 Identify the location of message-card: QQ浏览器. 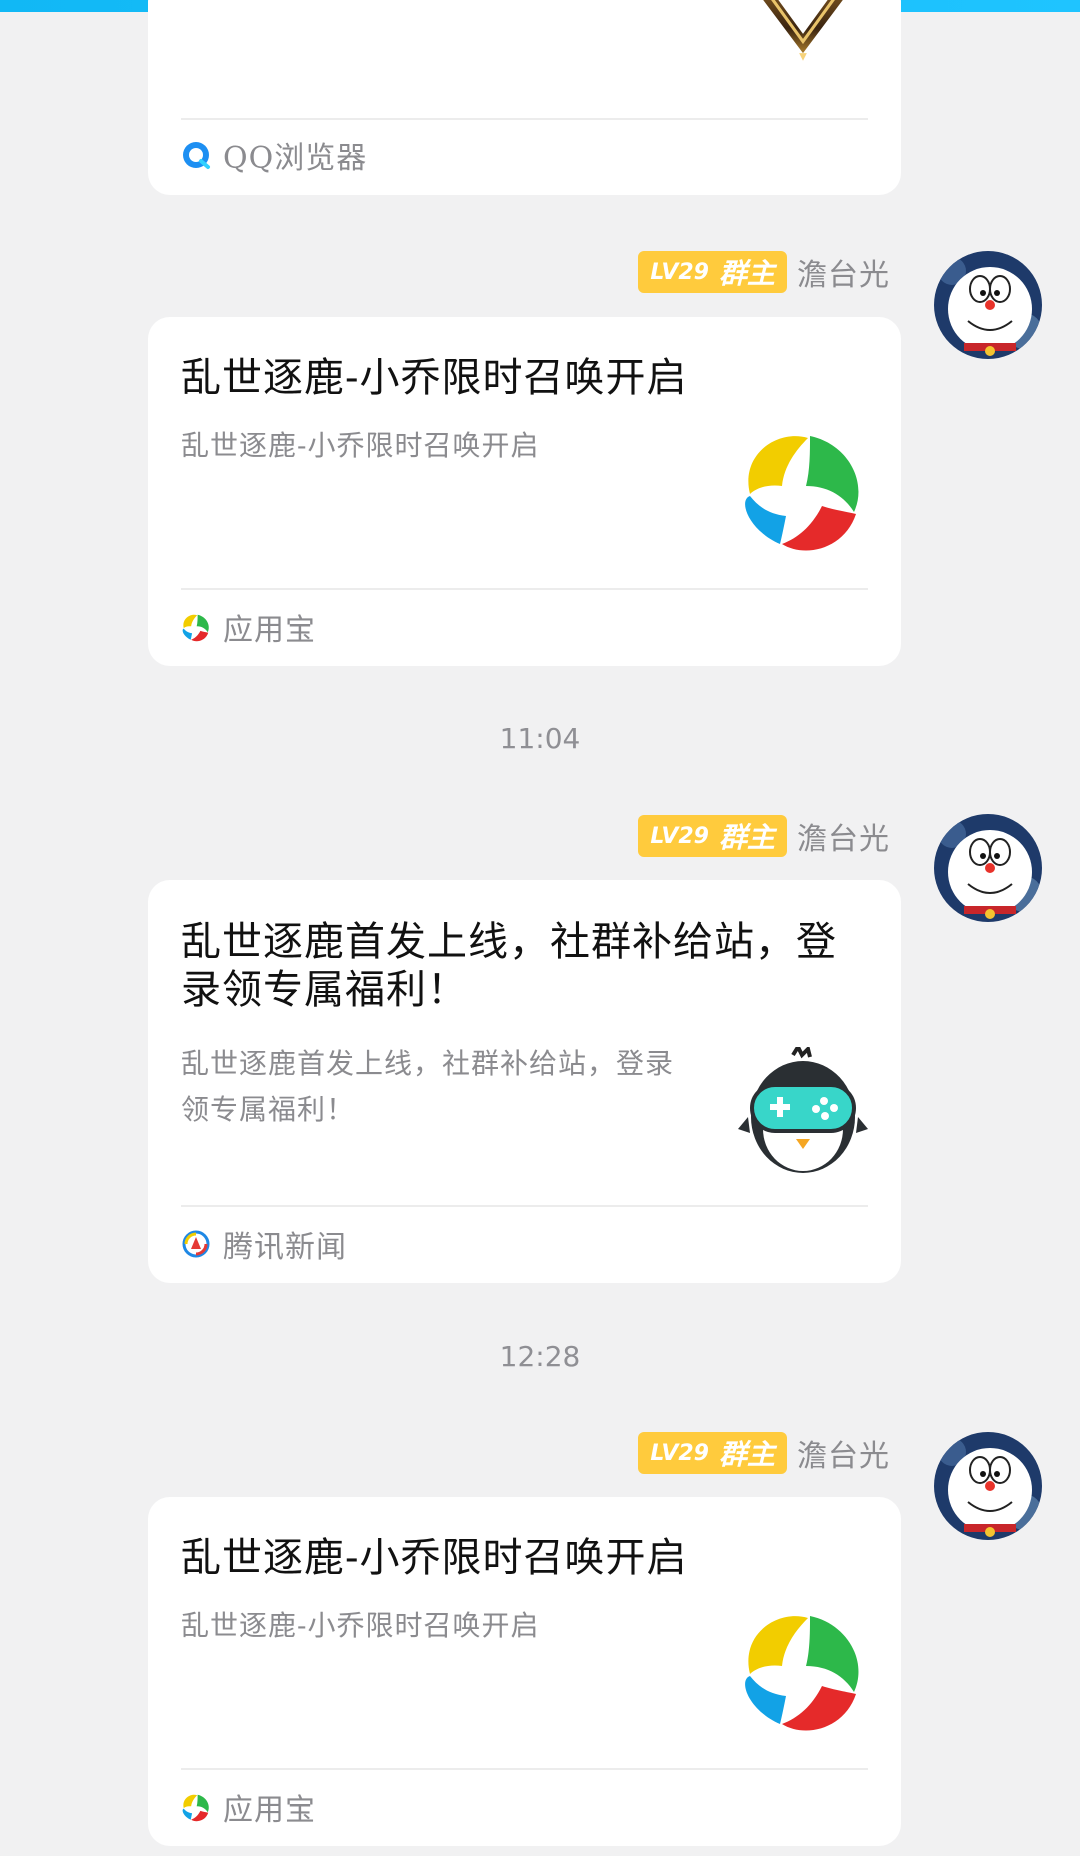
(524, 97).